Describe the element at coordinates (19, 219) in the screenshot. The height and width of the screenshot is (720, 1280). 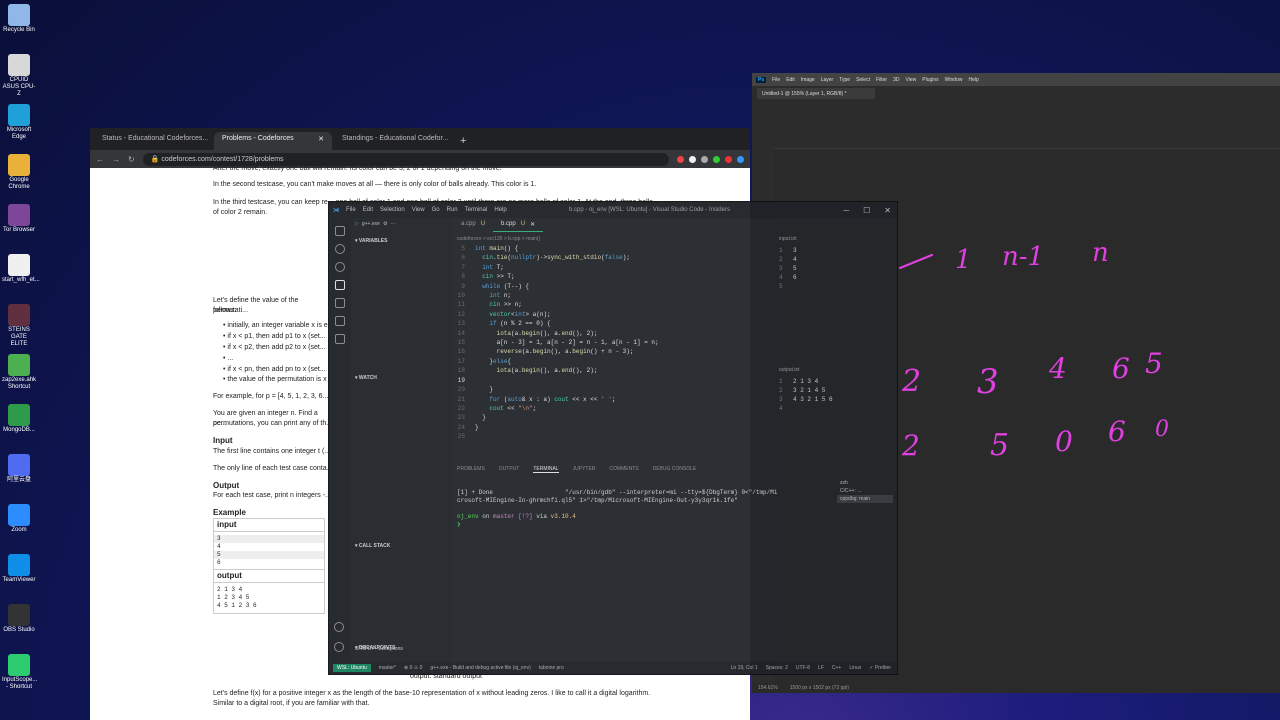
I see `desktop-icon: Tor Browser` at that location.